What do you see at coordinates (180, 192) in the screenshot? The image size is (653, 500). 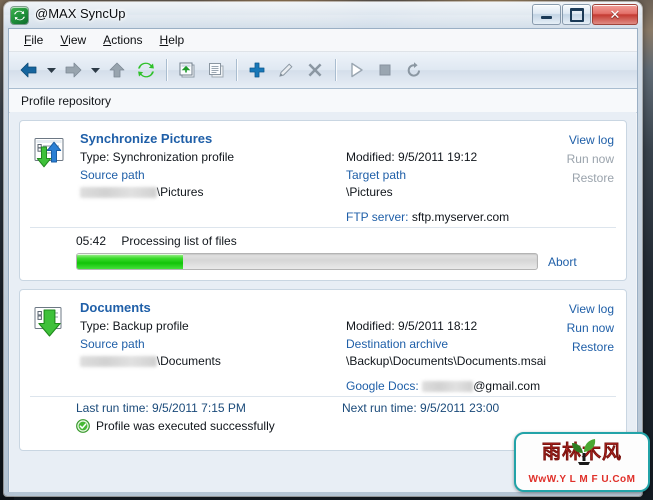 I see `source-path-suffix: \Pictures` at bounding box center [180, 192].